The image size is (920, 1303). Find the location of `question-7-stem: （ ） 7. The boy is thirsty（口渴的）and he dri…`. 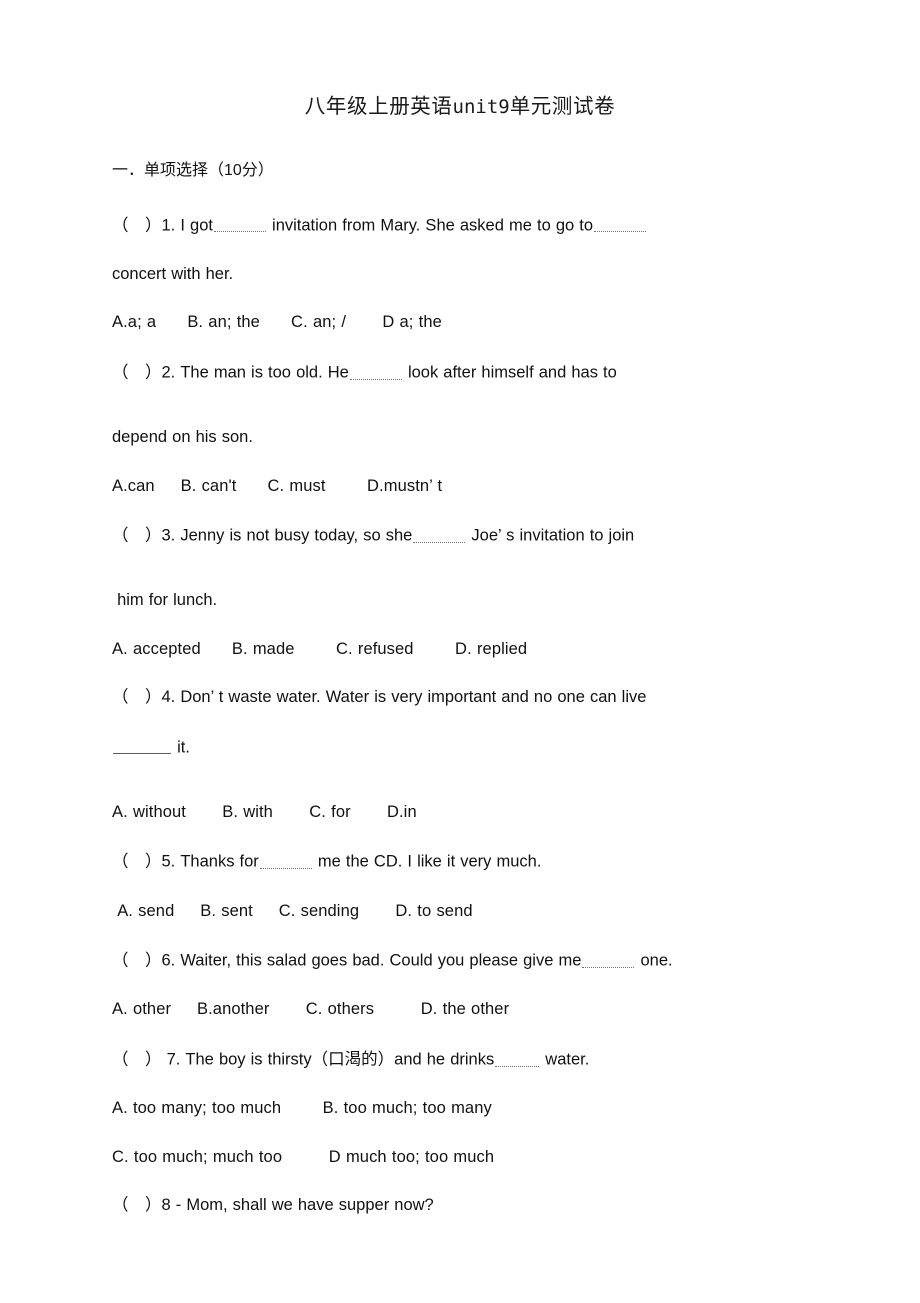

question-7-stem: （ ） 7. The boy is thirsty（口渴的）and he dri… is located at coordinates (460, 1043).